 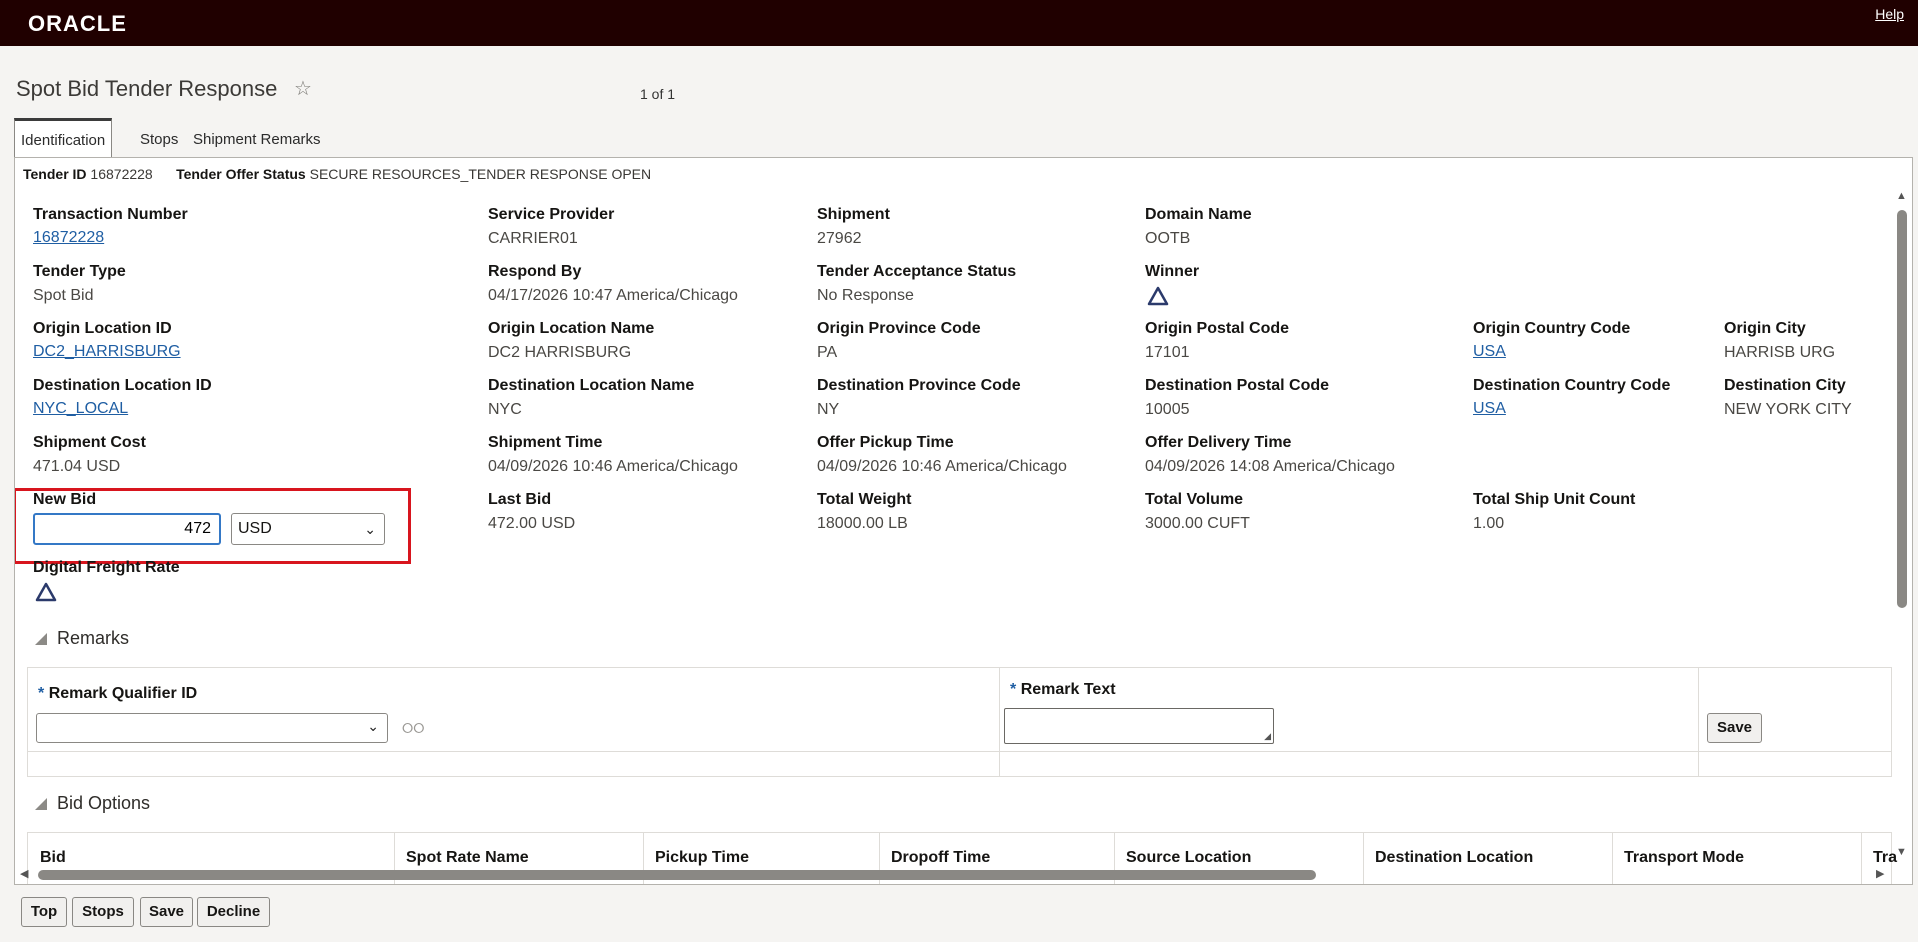 I want to click on origin-country-code-link: USA, so click(x=1489, y=352).